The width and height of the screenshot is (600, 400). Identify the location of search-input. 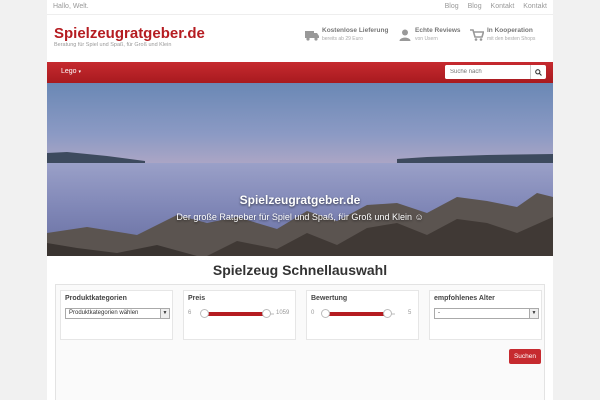
(487, 72).